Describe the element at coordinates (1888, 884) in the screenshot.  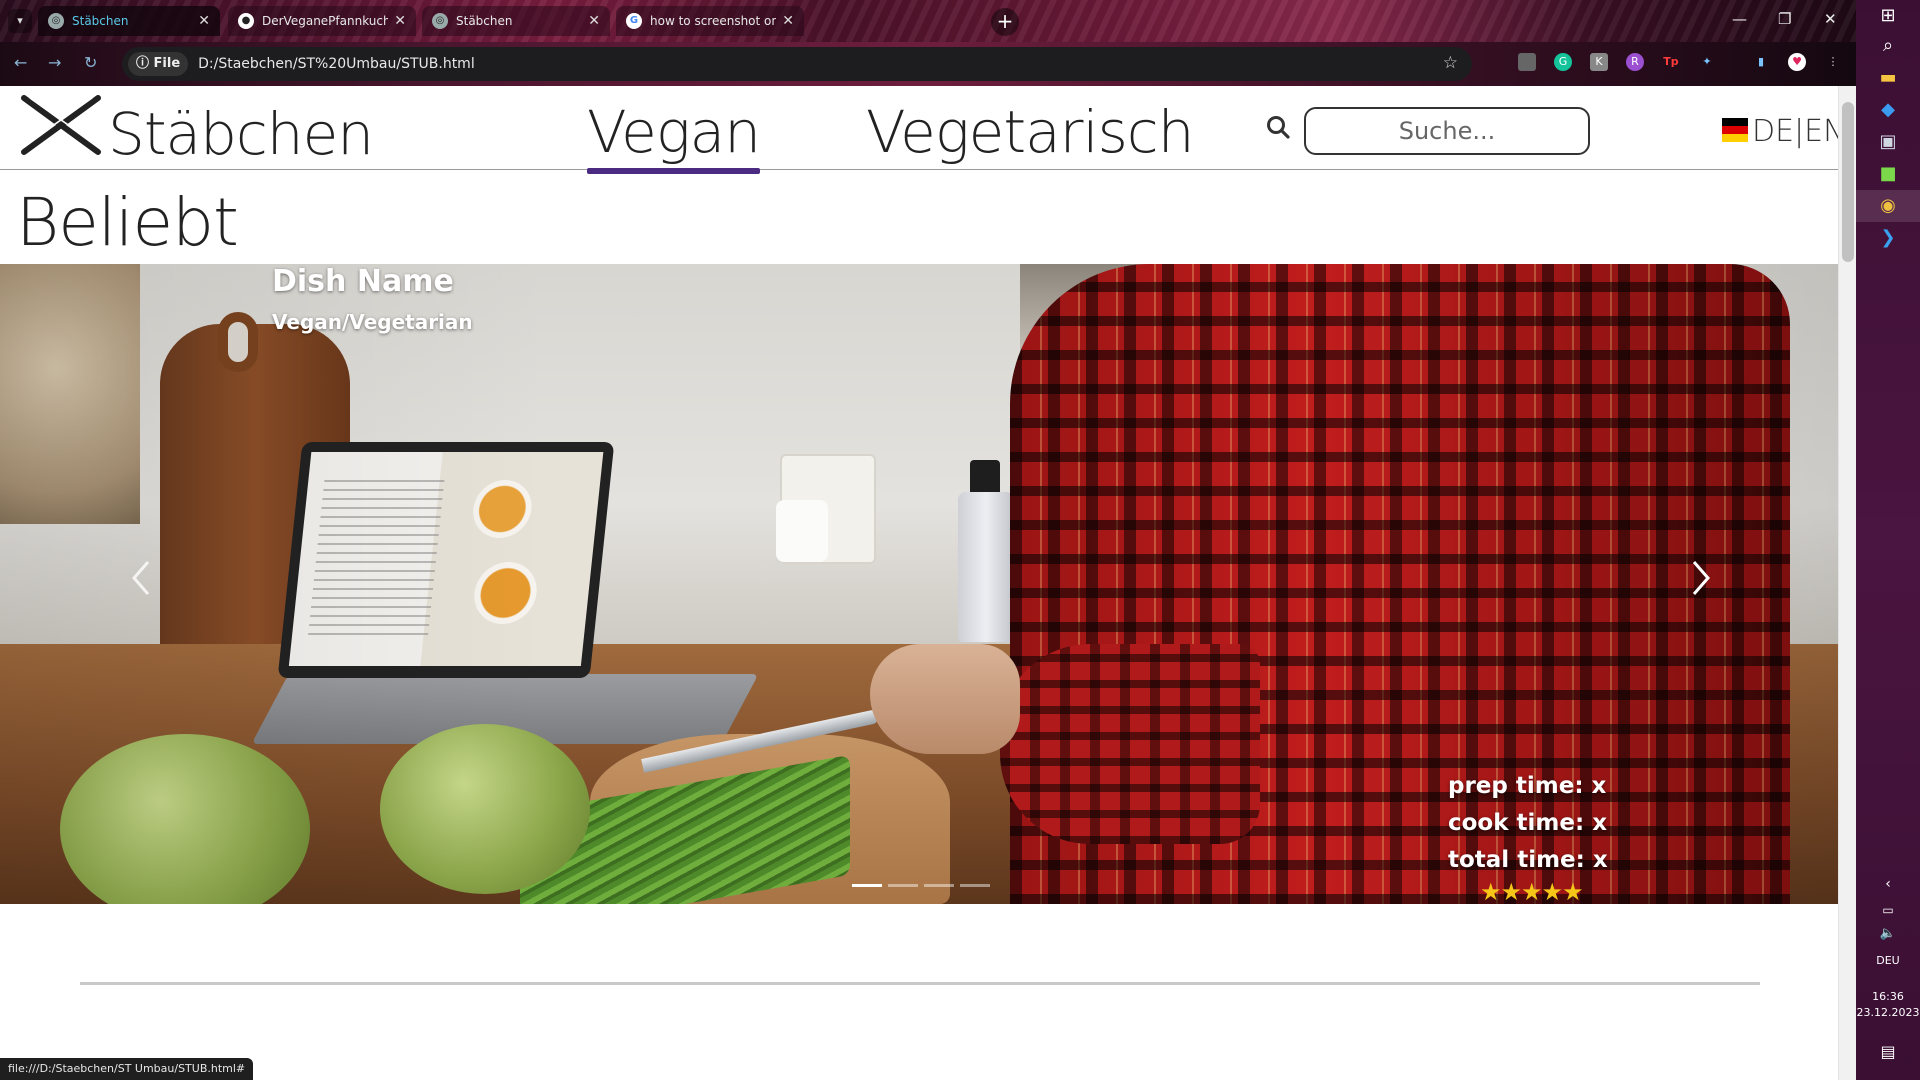
I see `chevron-left-icon: ‹` at that location.